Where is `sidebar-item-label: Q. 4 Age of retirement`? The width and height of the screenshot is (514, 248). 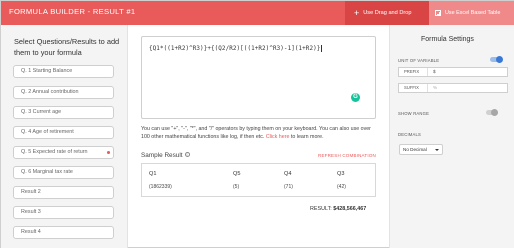
sidebar-item-label: Q. 4 Age of retirement is located at coordinates (47, 132).